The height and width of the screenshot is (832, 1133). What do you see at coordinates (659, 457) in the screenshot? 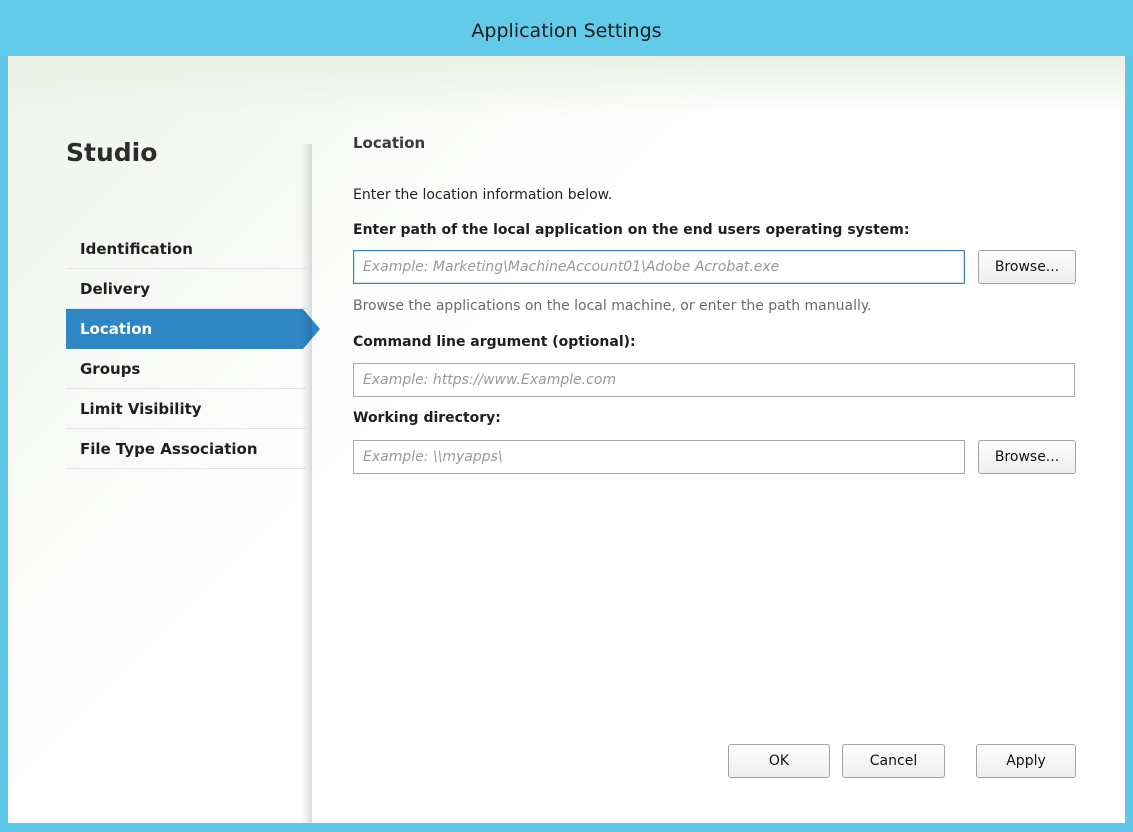
I see `working-directory-input: Example: \\myapps\` at bounding box center [659, 457].